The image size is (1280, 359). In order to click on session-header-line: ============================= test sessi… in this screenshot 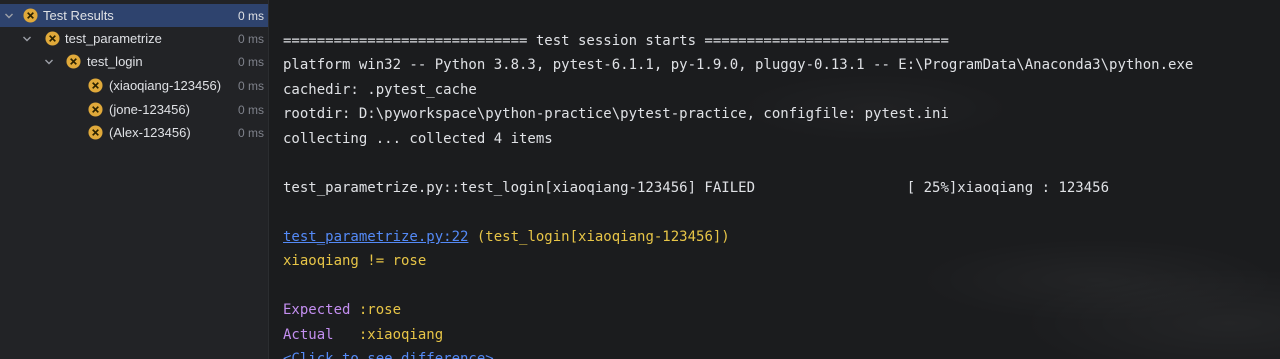, I will do `click(616, 41)`.